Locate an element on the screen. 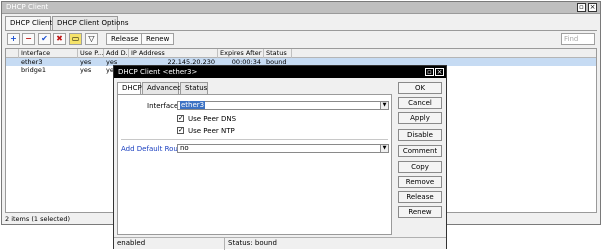  maximize-icon: ▫ is located at coordinates (429, 72).